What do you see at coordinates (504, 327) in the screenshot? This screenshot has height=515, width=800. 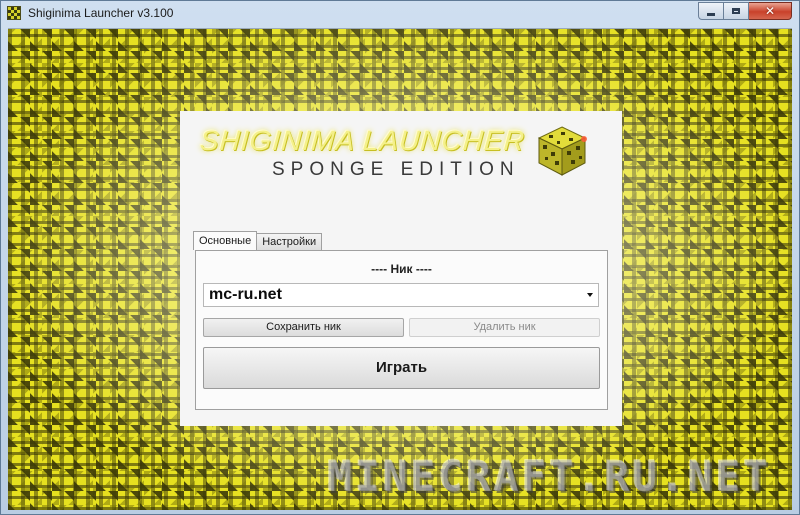 I see `delete-nick-button: Удалить ник` at bounding box center [504, 327].